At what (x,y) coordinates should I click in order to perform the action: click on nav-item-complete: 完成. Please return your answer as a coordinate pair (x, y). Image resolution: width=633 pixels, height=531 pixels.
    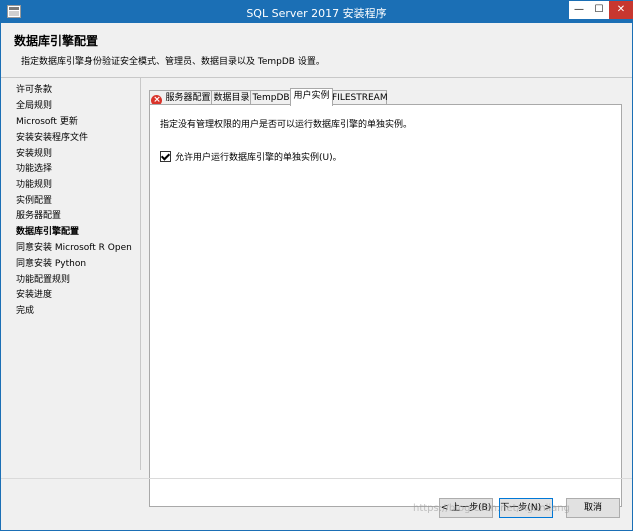
    Looking at the image, I should click on (25, 311).